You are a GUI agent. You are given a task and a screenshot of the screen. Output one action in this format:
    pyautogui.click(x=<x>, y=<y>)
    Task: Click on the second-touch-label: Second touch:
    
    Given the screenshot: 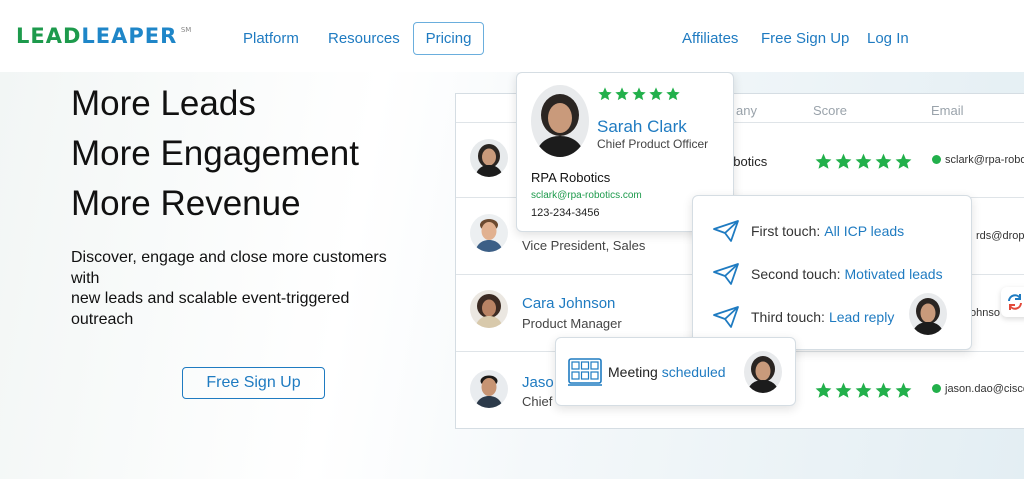 What is the action you would take?
    pyautogui.click(x=796, y=274)
    